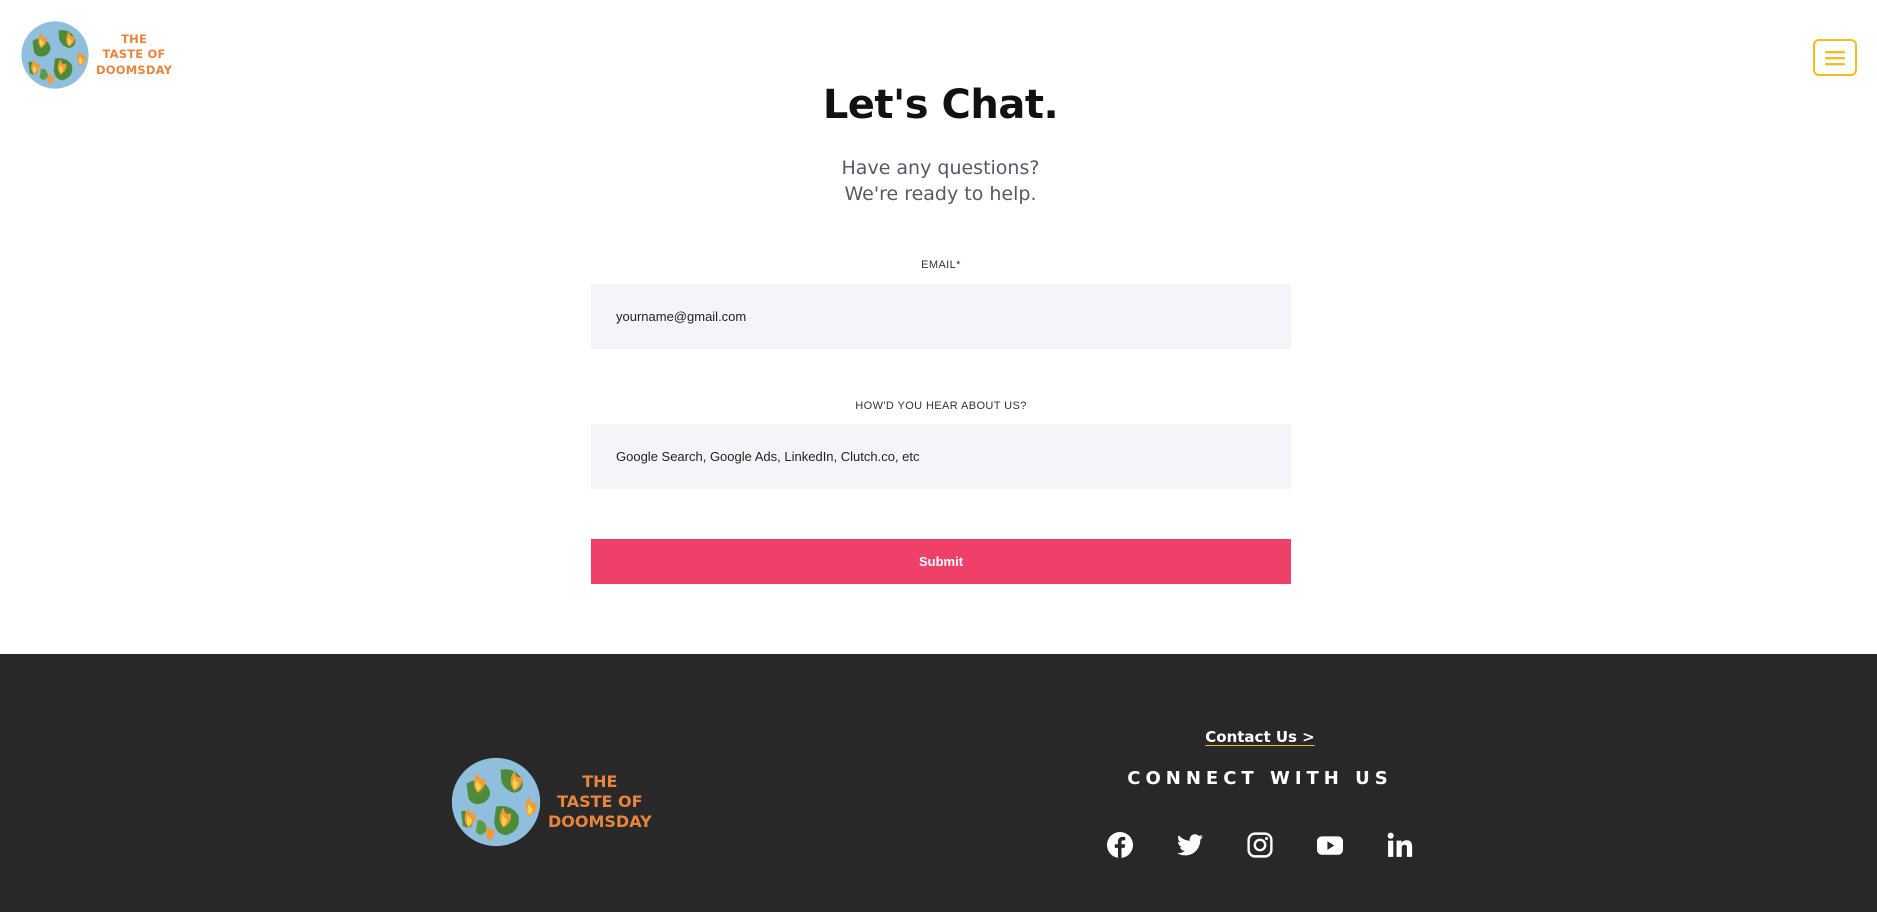  I want to click on logo-text: THE TASTE OF DOOMSDAY, so click(134, 55).